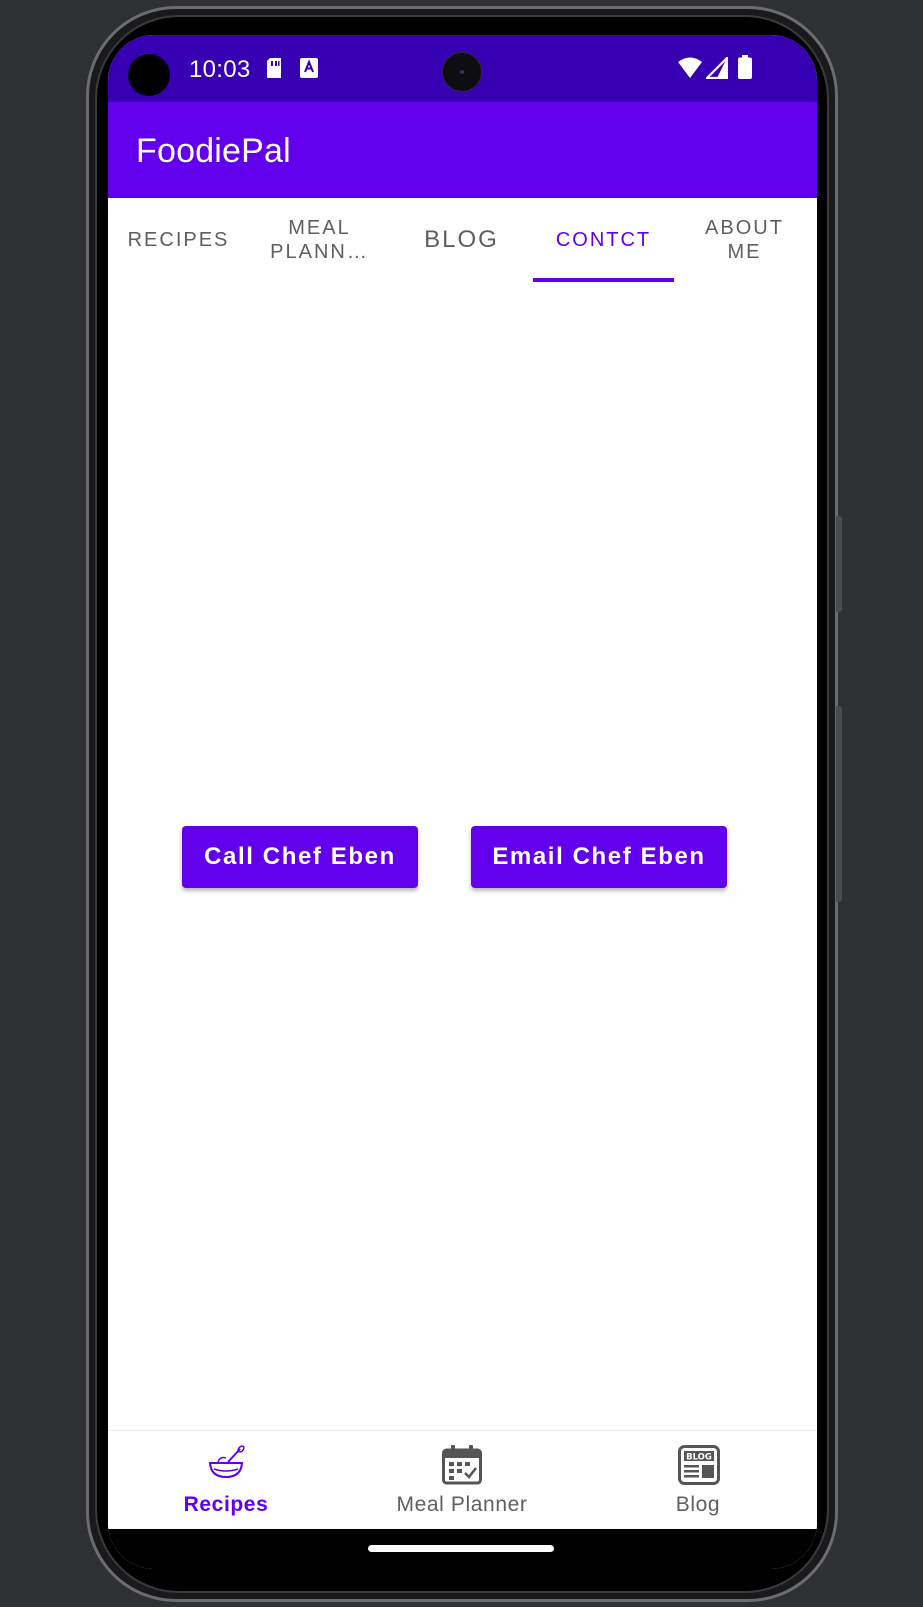 This screenshot has width=923, height=1607. I want to click on tab-recipes-label: RECIPES, so click(178, 240).